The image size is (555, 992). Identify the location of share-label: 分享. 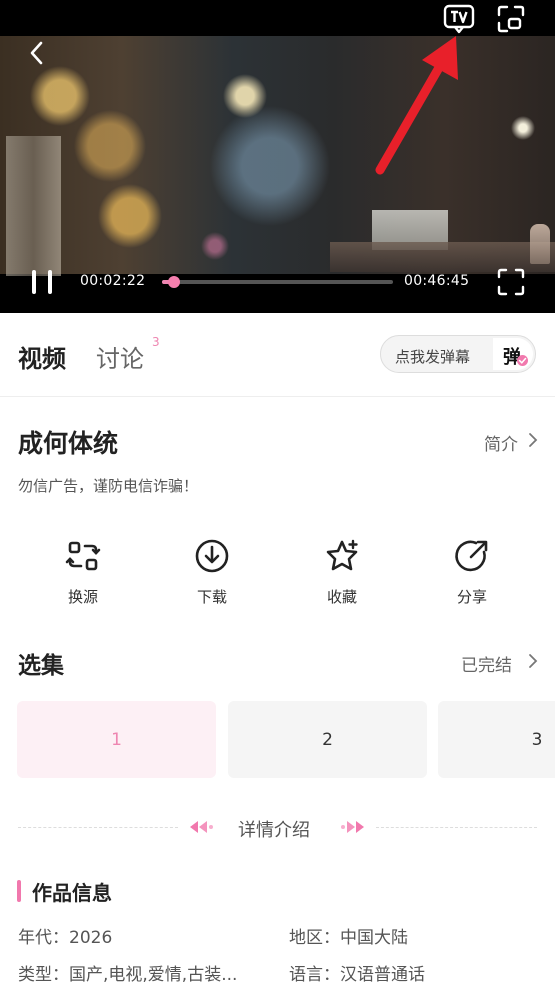
(471, 597).